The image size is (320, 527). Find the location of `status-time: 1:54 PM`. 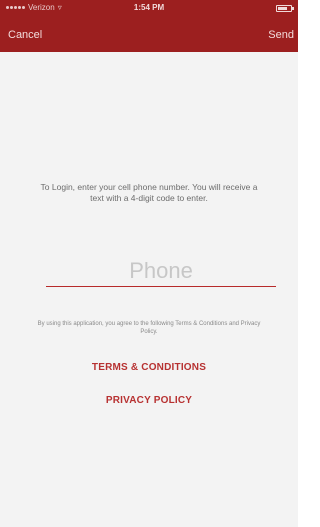

status-time: 1:54 PM is located at coordinates (149, 7).